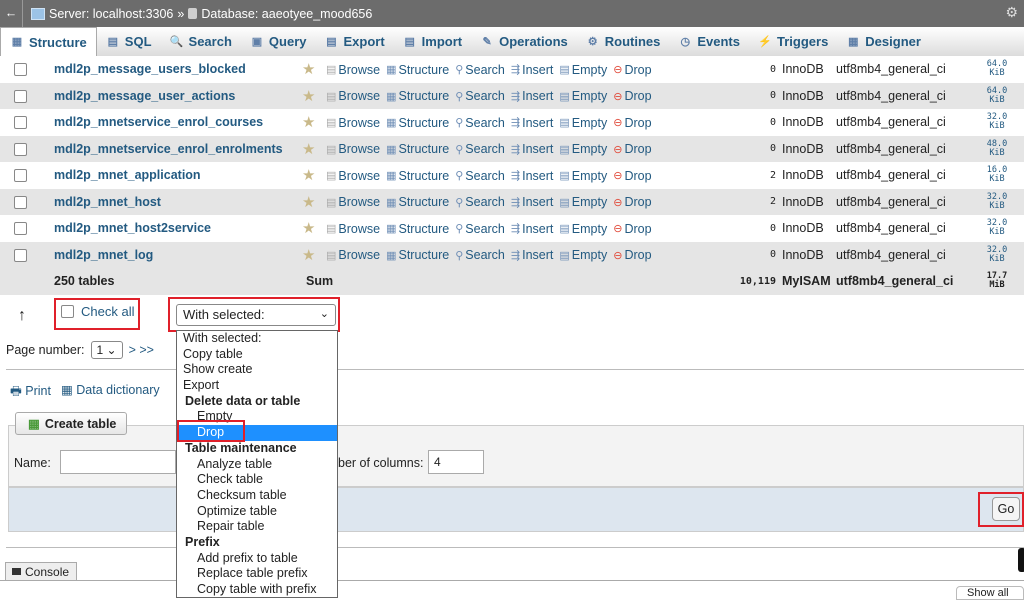  What do you see at coordinates (278, 41) in the screenshot?
I see `tab-query: ▣ Query` at bounding box center [278, 41].